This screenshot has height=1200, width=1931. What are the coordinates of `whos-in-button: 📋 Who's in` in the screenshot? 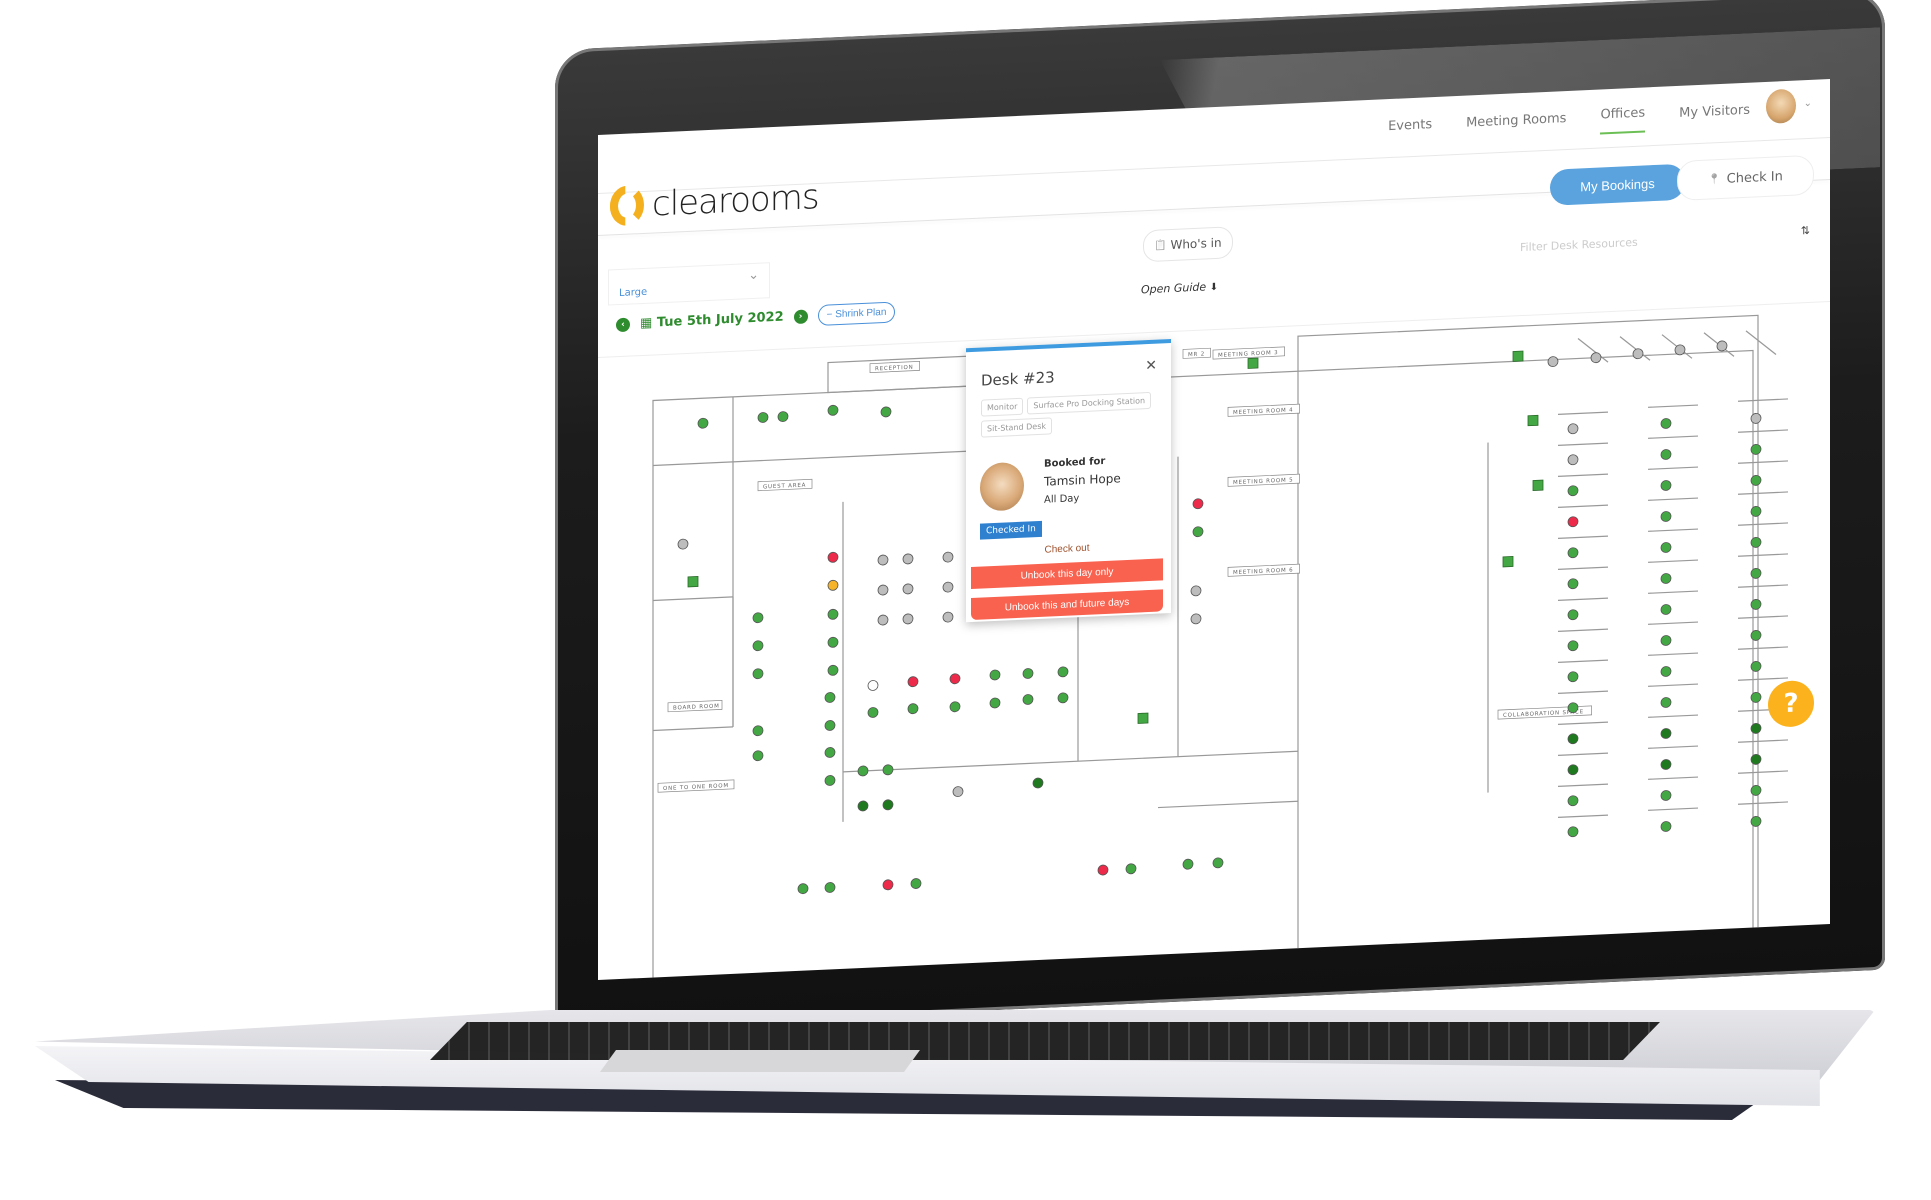 It's located at (1188, 244).